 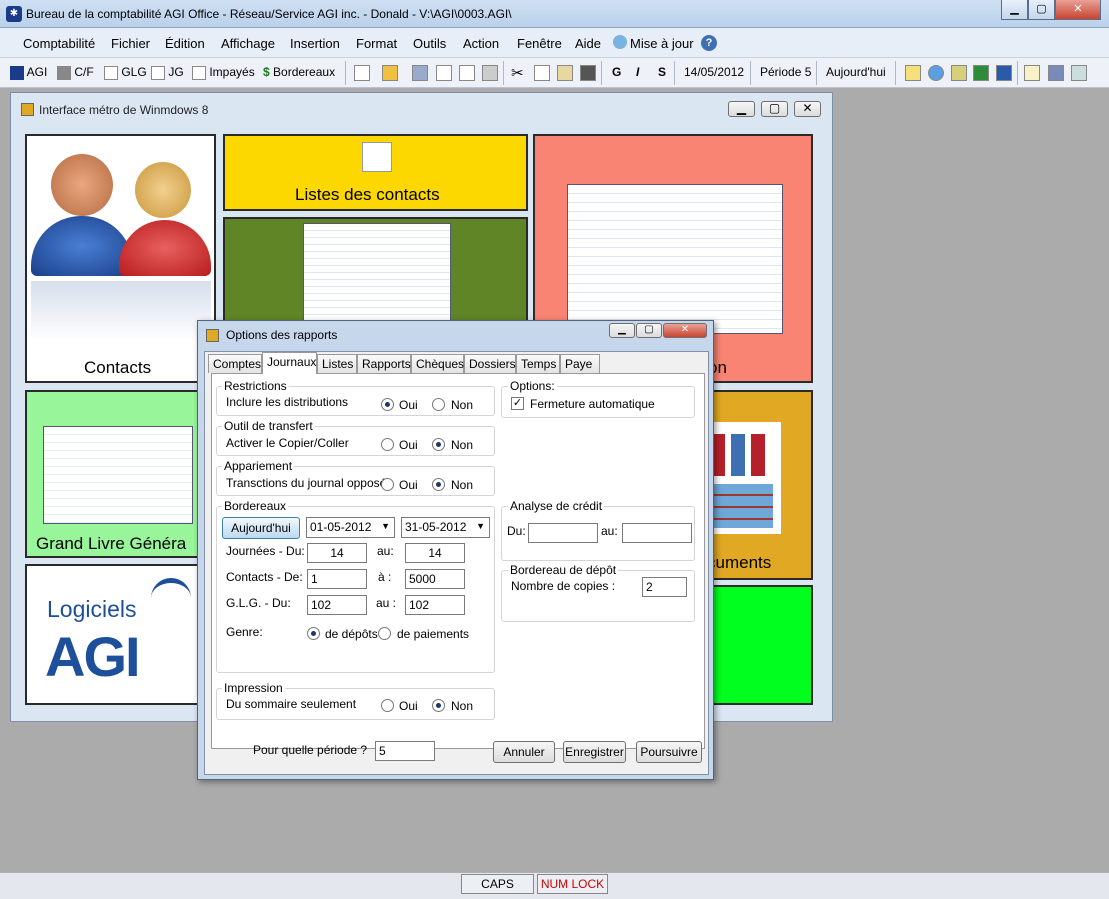 I want to click on appariement-non-radio, so click(x=438, y=484).